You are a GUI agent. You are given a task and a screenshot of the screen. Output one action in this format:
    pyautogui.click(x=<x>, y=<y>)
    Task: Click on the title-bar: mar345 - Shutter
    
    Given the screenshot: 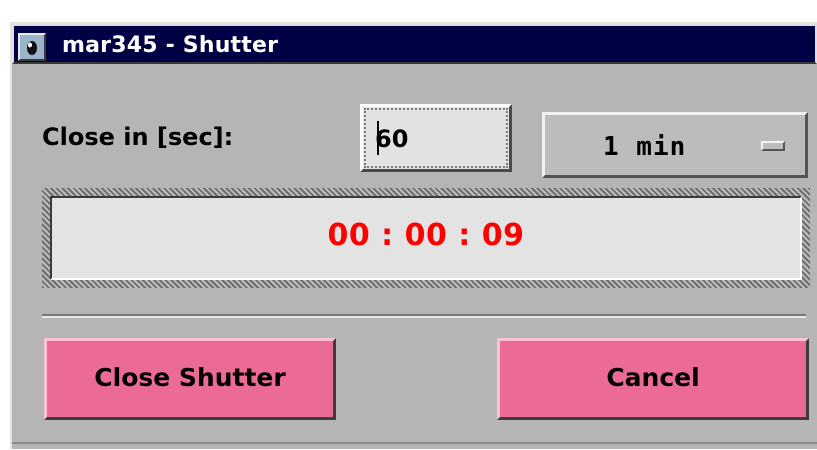 What is the action you would take?
    pyautogui.click(x=414, y=44)
    